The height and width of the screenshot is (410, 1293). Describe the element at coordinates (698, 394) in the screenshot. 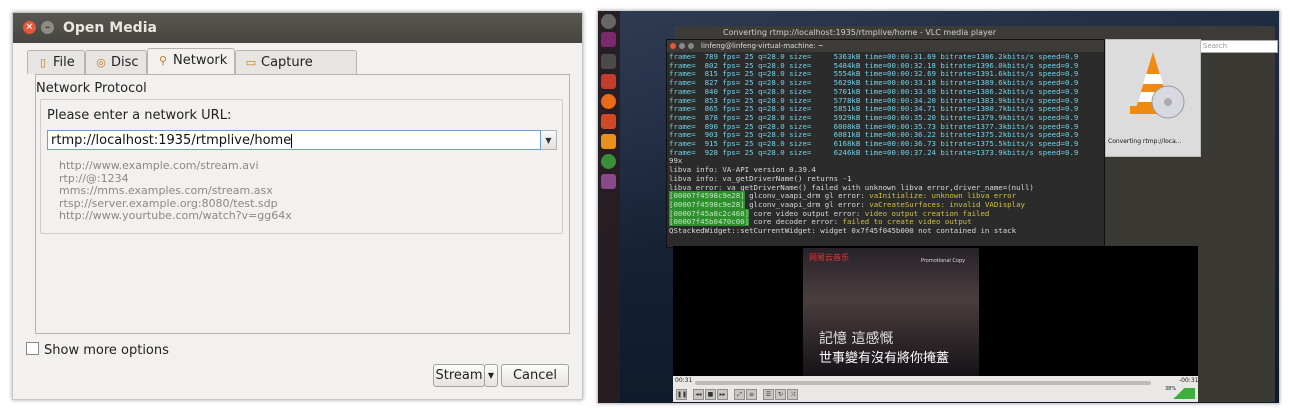

I see `previous-icon: ◂◂` at that location.